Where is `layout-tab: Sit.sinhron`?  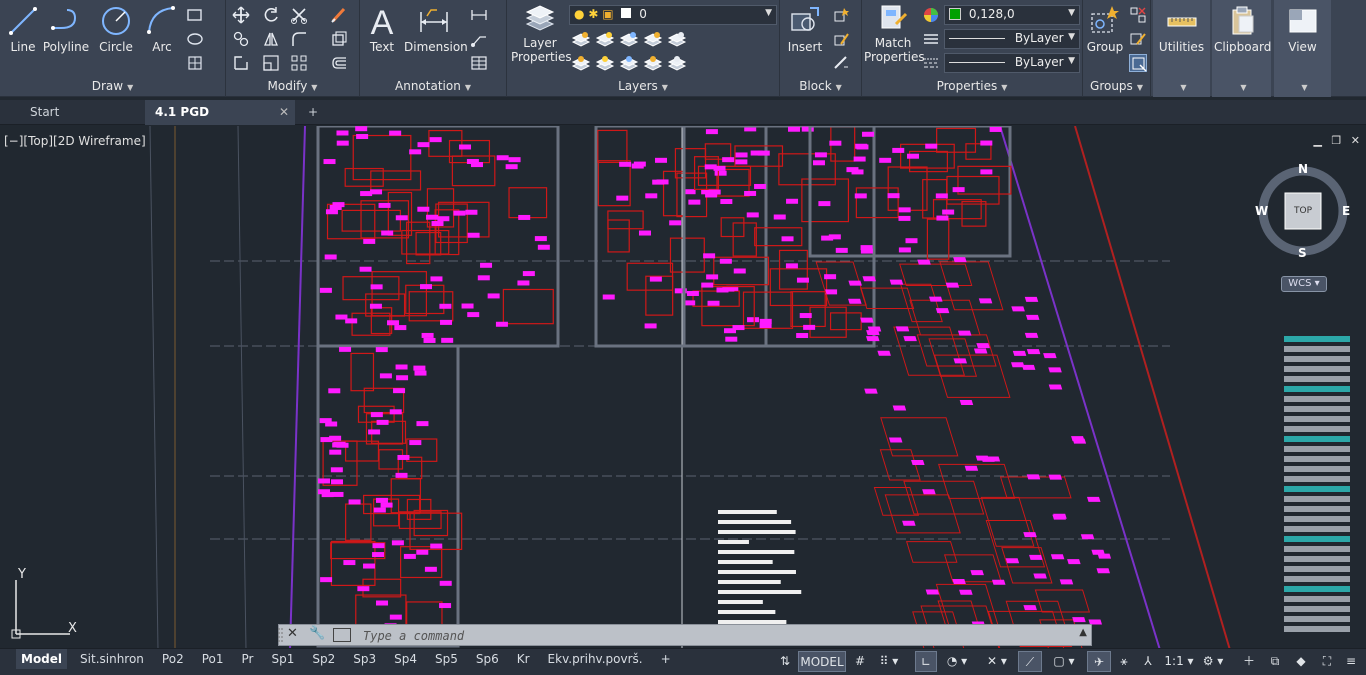 layout-tab: Sit.sinhron is located at coordinates (112, 659).